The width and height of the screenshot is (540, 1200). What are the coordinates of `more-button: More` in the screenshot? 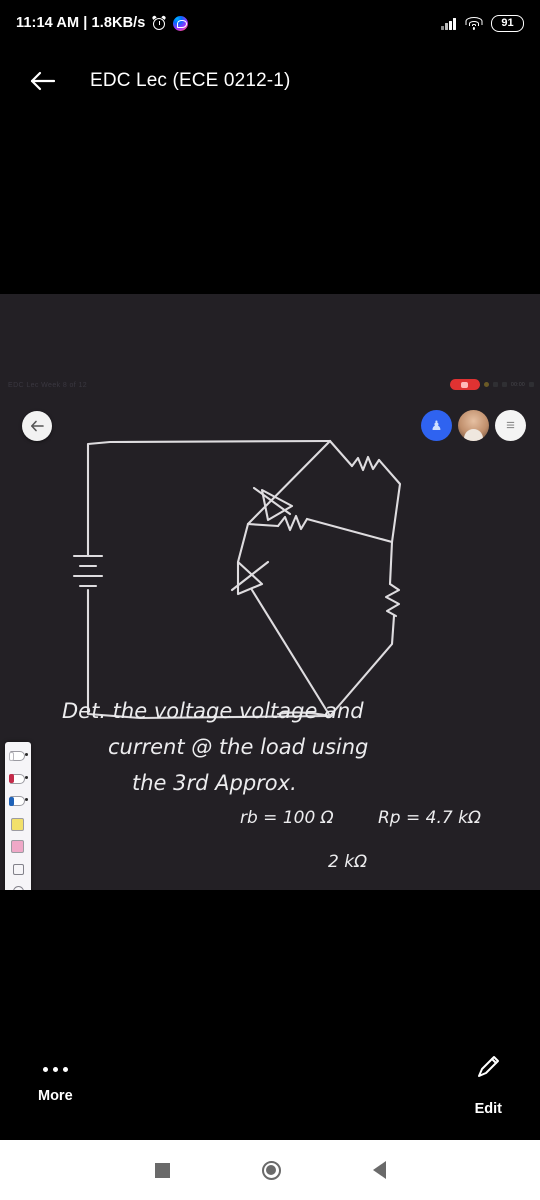 It's located at (55, 1085).